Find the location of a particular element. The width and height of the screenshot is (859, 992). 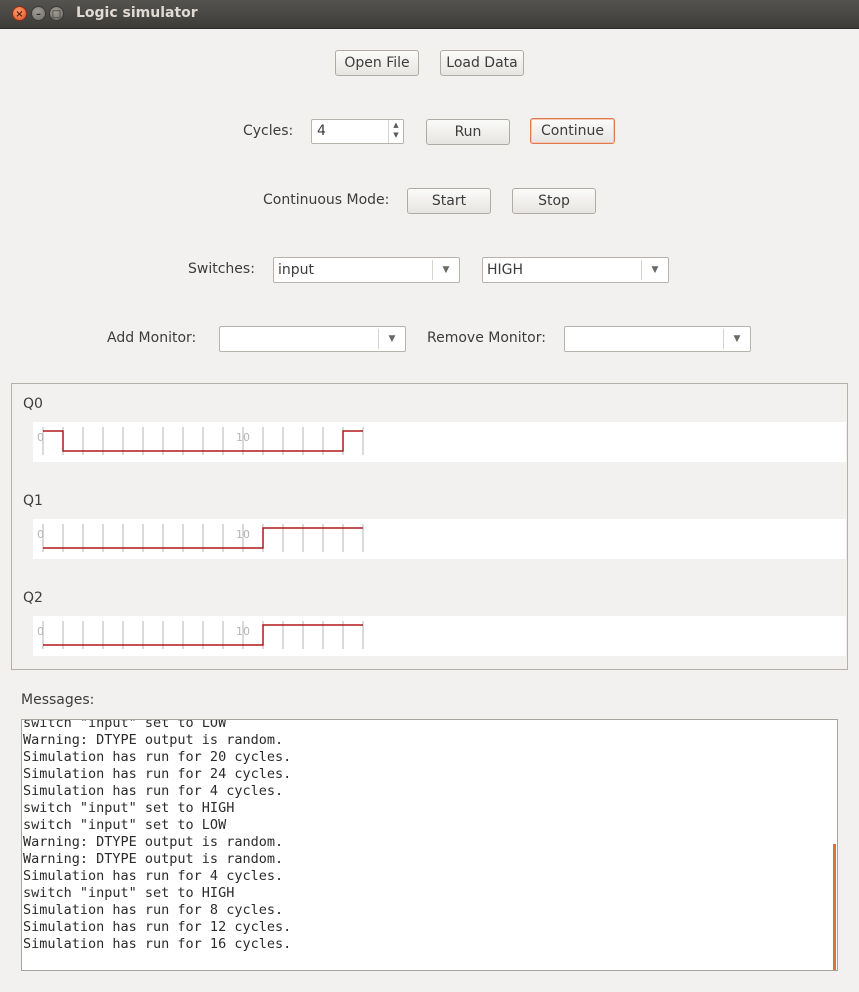

stop-button: Stop is located at coordinates (554, 201).